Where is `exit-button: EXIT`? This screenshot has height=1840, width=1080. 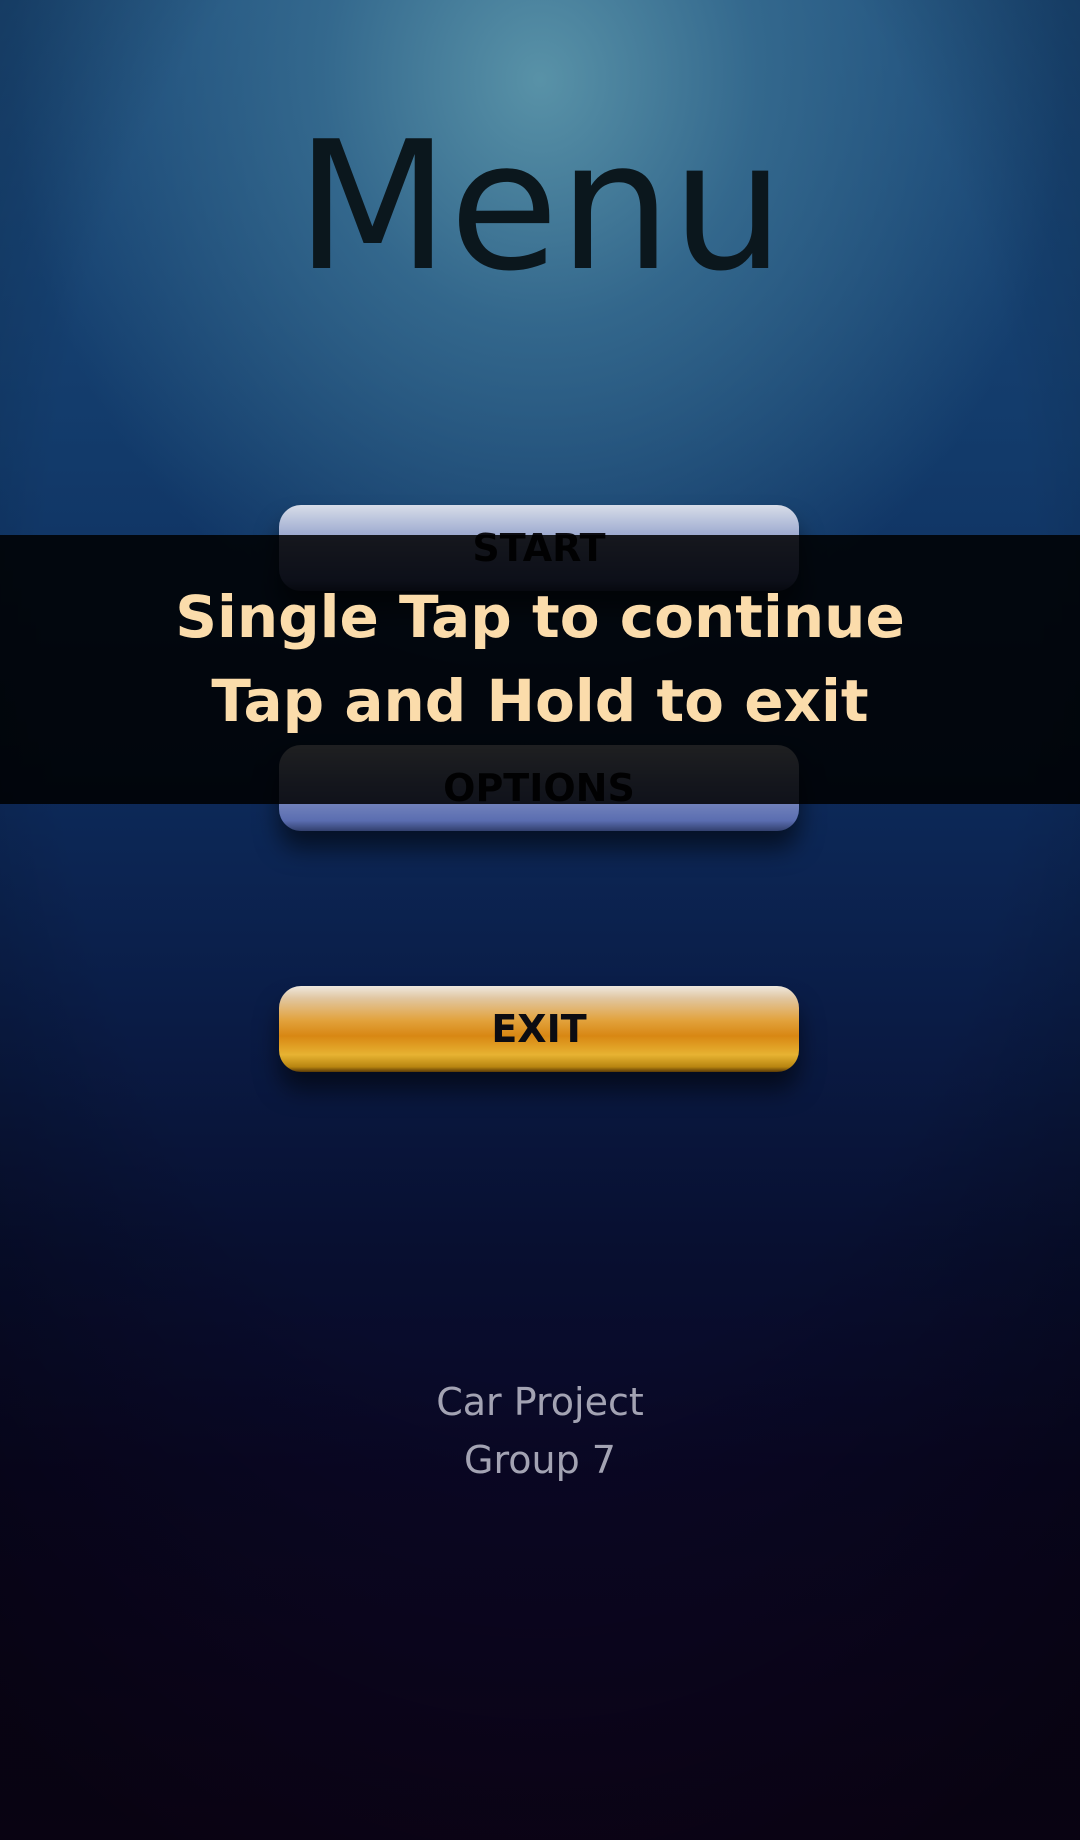 exit-button: EXIT is located at coordinates (539, 1029).